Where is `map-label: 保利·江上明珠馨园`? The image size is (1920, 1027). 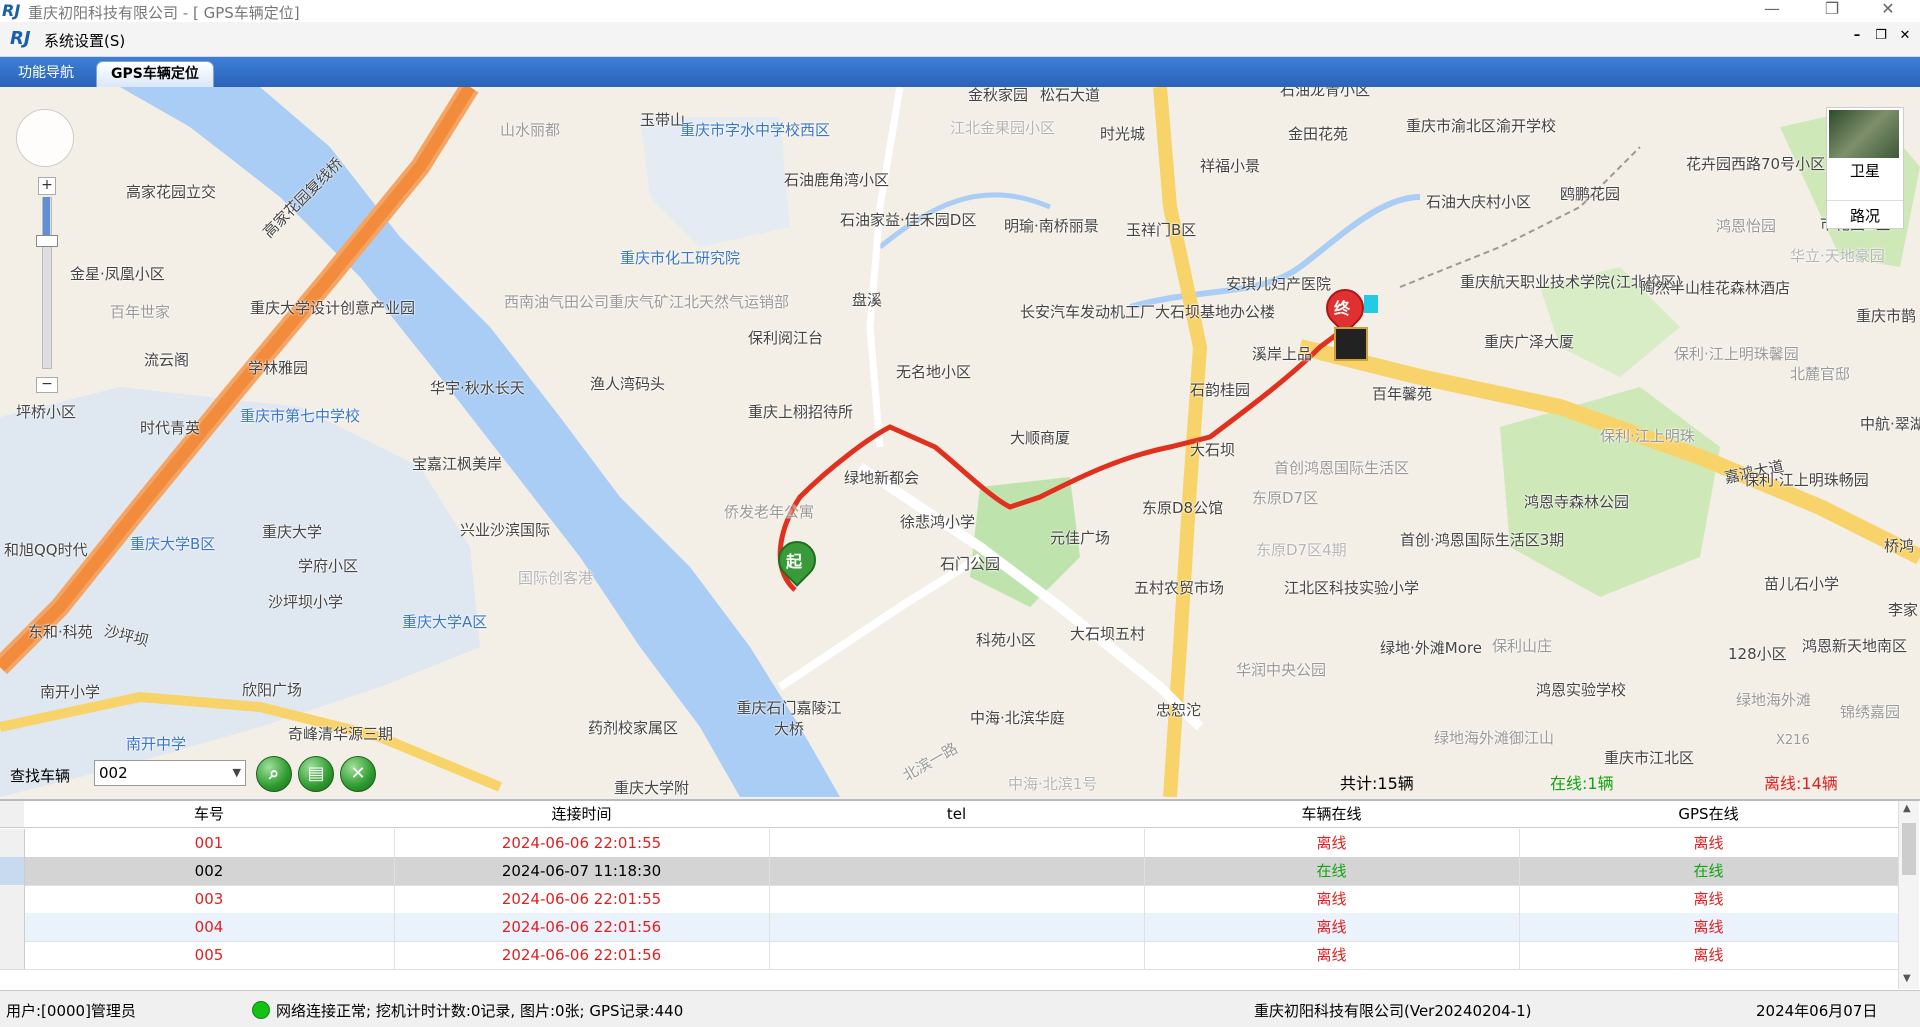
map-label: 保利·江上明珠馨园 is located at coordinates (1736, 354).